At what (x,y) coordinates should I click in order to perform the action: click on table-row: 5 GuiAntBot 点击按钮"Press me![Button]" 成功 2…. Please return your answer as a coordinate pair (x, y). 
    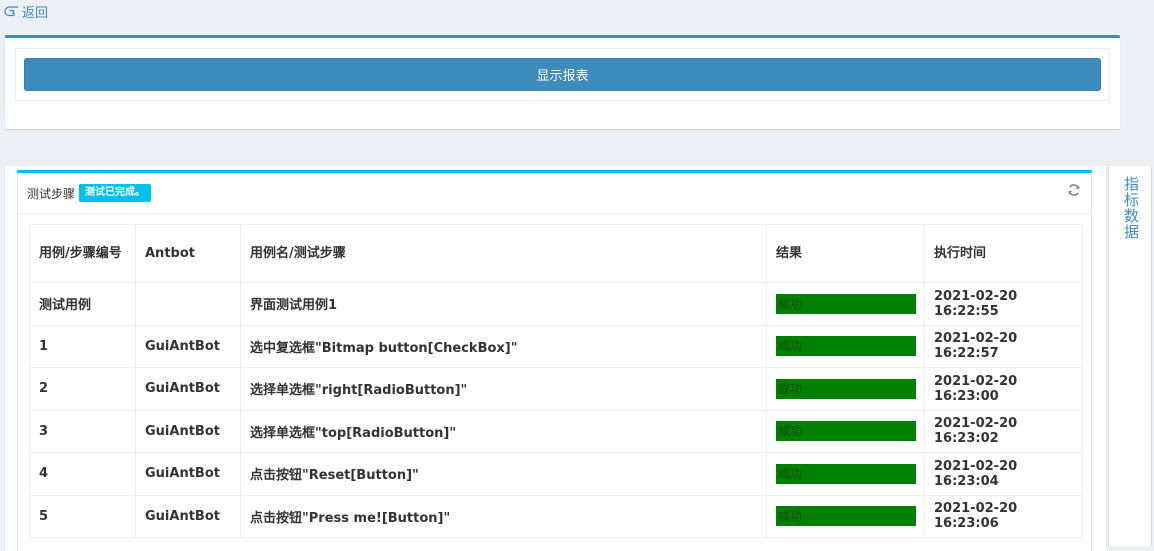
    Looking at the image, I should click on (556, 516).